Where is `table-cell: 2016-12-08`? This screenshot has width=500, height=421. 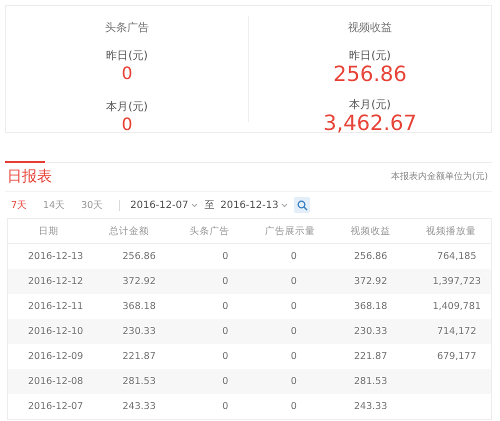 table-cell: 2016-12-08 is located at coordinates (56, 381).